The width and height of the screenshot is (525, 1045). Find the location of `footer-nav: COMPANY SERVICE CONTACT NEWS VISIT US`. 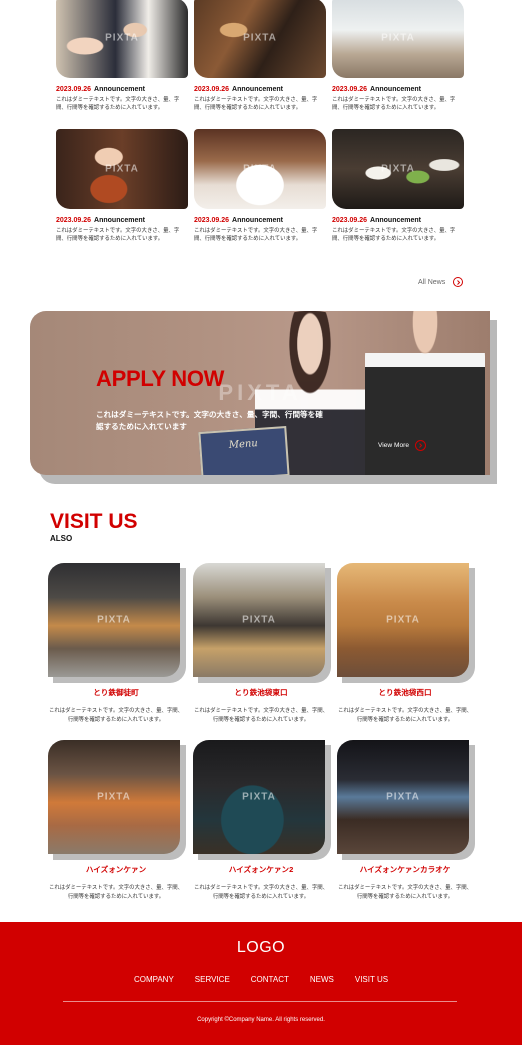

footer-nav: COMPANY SERVICE CONTACT NEWS VISIT US is located at coordinates (261, 979).